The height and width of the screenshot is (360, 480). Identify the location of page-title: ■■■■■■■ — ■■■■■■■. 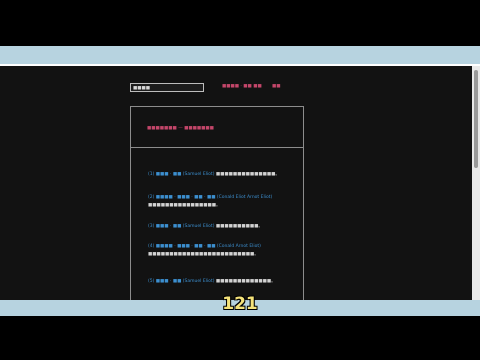
(180, 128).